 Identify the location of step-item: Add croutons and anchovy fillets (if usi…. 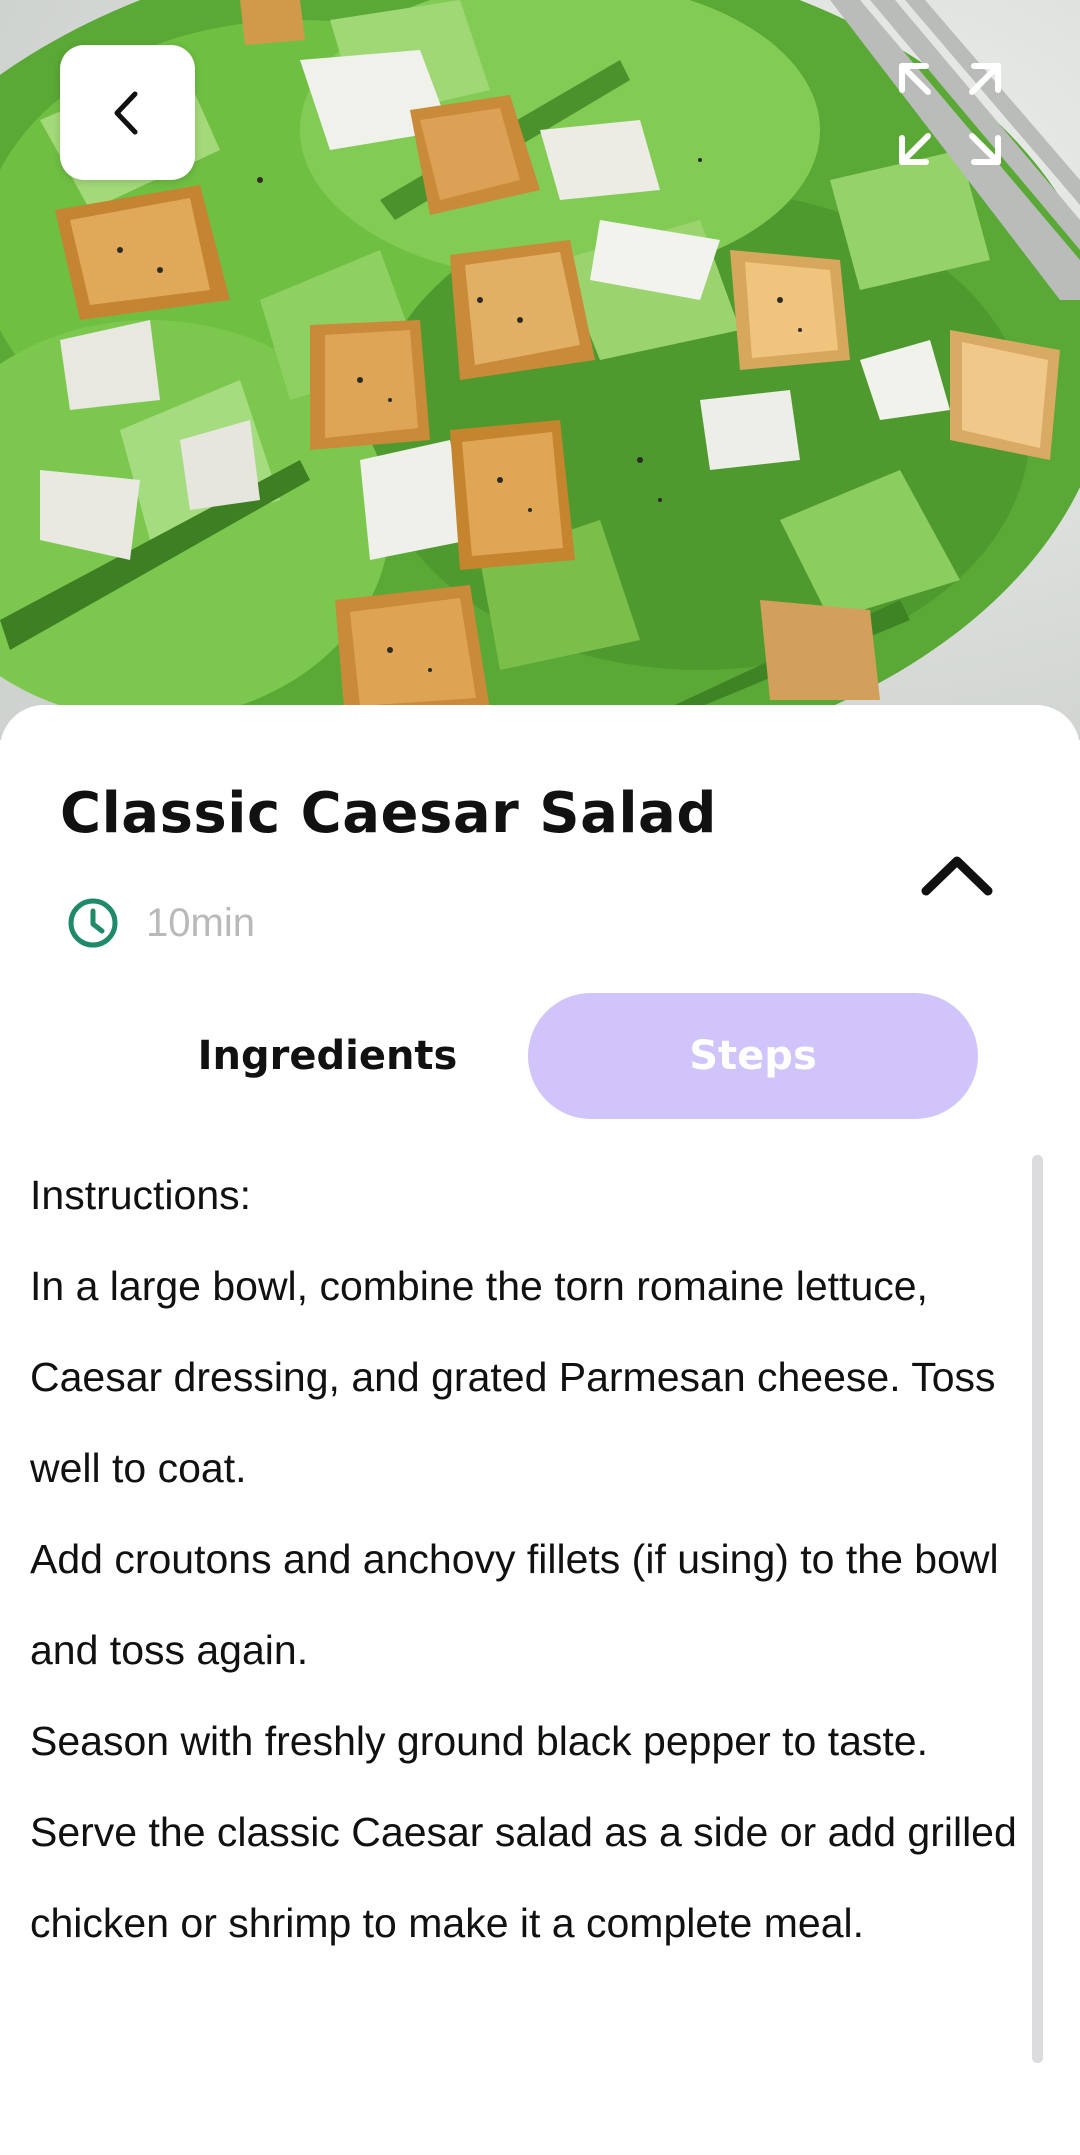
(514, 1604).